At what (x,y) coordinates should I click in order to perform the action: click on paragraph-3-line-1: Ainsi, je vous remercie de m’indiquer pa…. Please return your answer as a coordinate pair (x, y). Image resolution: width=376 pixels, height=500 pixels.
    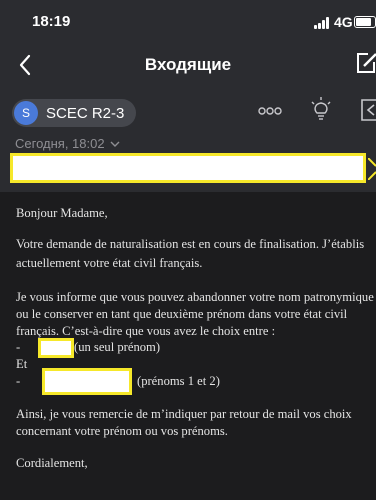
    Looking at the image, I should click on (184, 414).